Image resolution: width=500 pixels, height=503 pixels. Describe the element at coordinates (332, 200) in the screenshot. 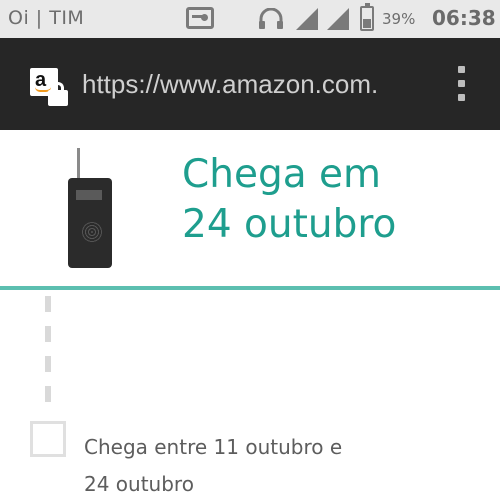

I see `delivery-headline: Chega em 24 outubro` at that location.